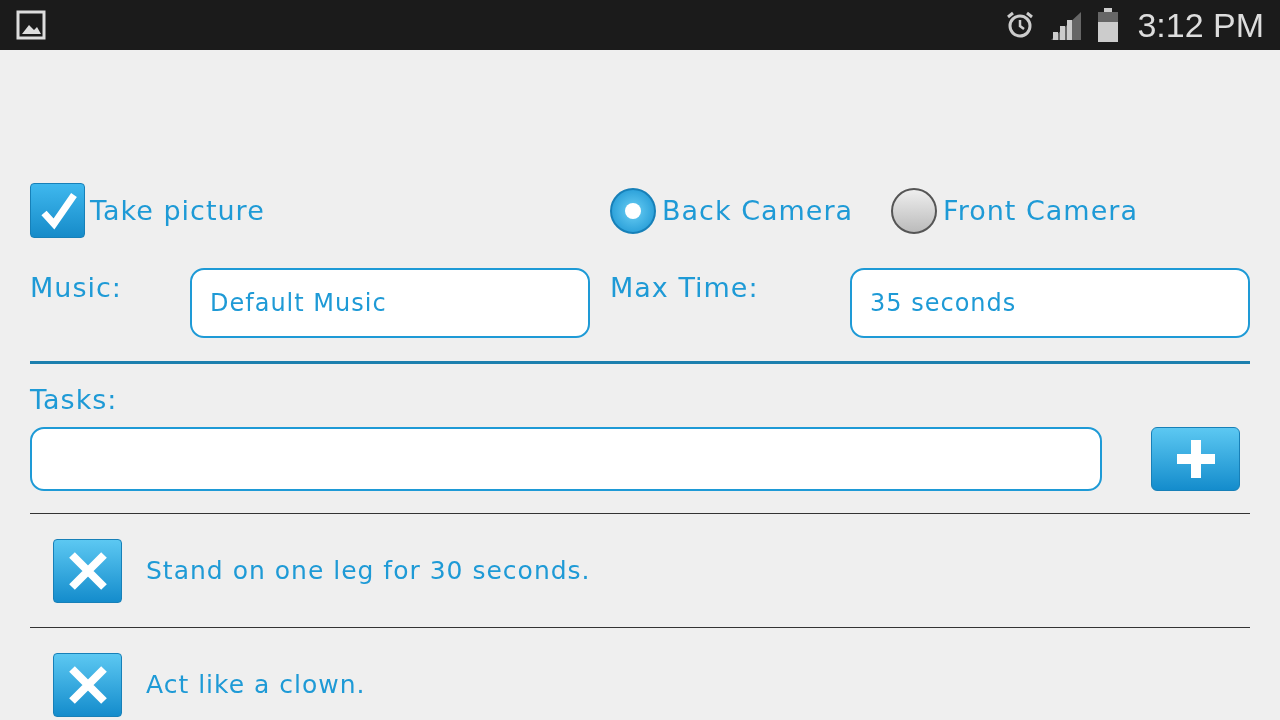 This screenshot has height=720, width=1280. Describe the element at coordinates (57, 210) in the screenshot. I see `checkbox` at that location.